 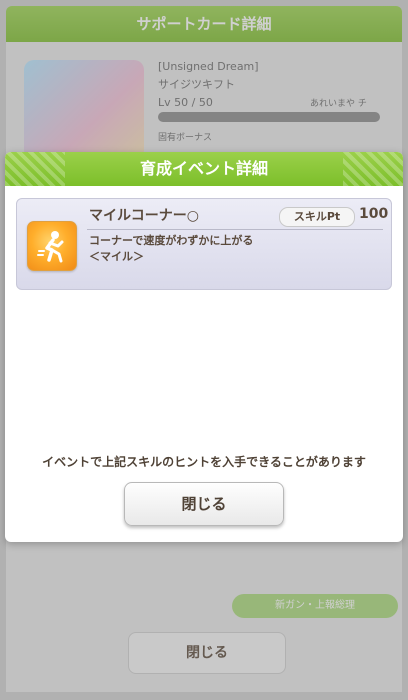 What do you see at coordinates (144, 216) in the screenshot?
I see `skill-name: マイルコーナー○` at bounding box center [144, 216].